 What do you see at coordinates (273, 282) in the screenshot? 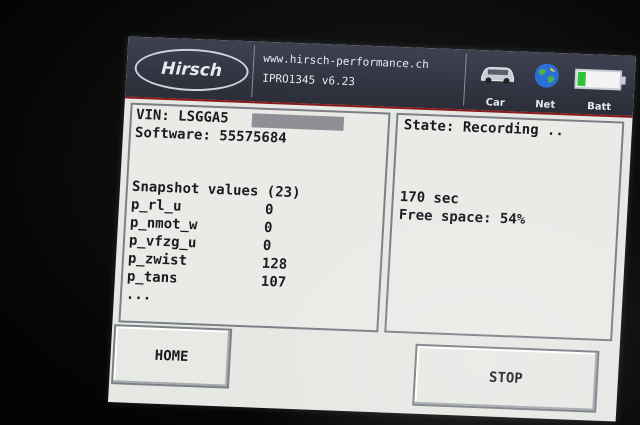
I see `snapshot-value: 107` at bounding box center [273, 282].